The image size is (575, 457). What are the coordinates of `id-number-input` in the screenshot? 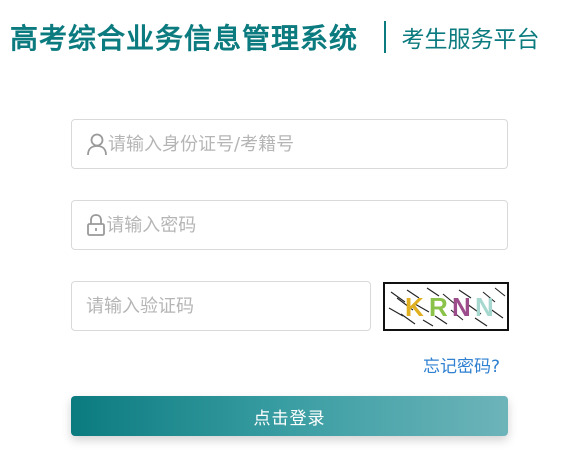 It's located at (307, 144).